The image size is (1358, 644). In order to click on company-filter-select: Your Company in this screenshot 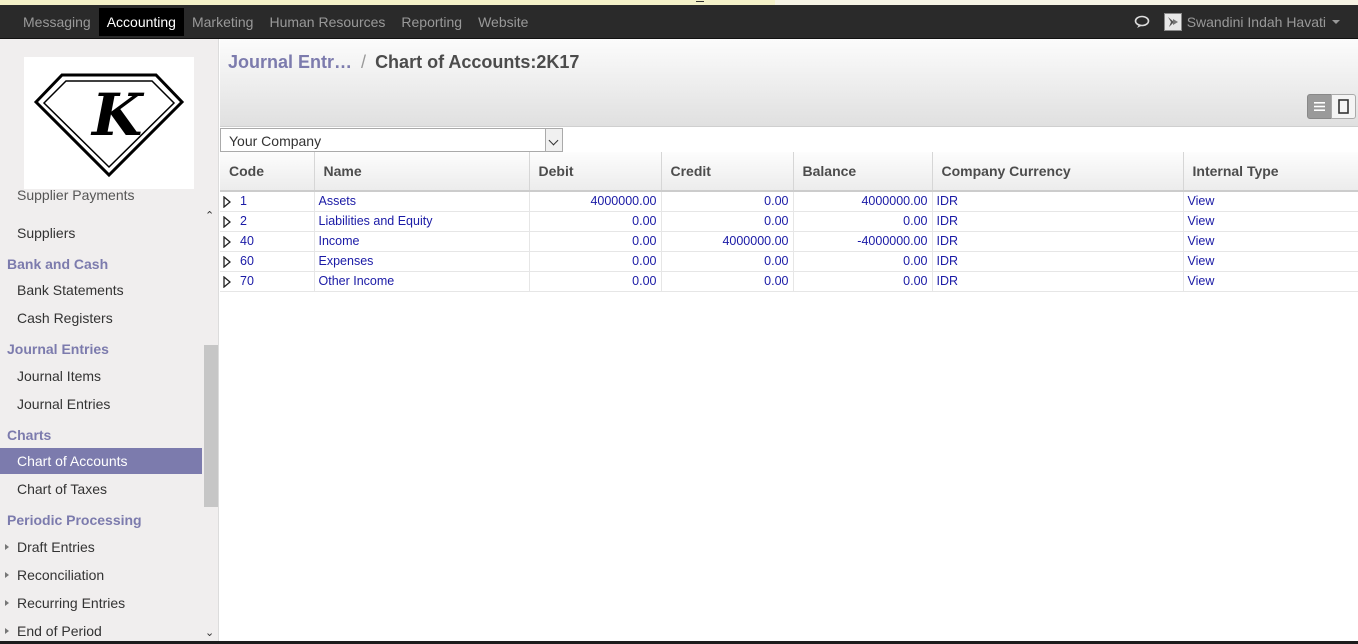, I will do `click(391, 140)`.